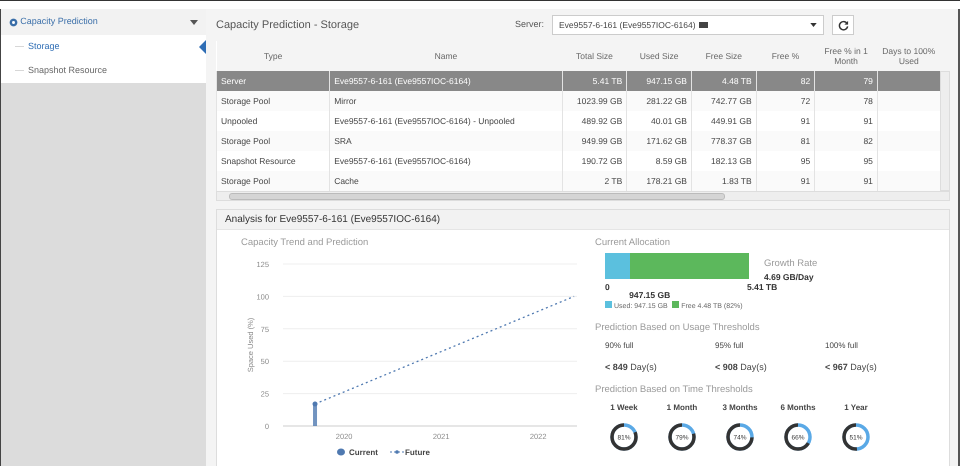  I want to click on refresh-icon, so click(843, 25).